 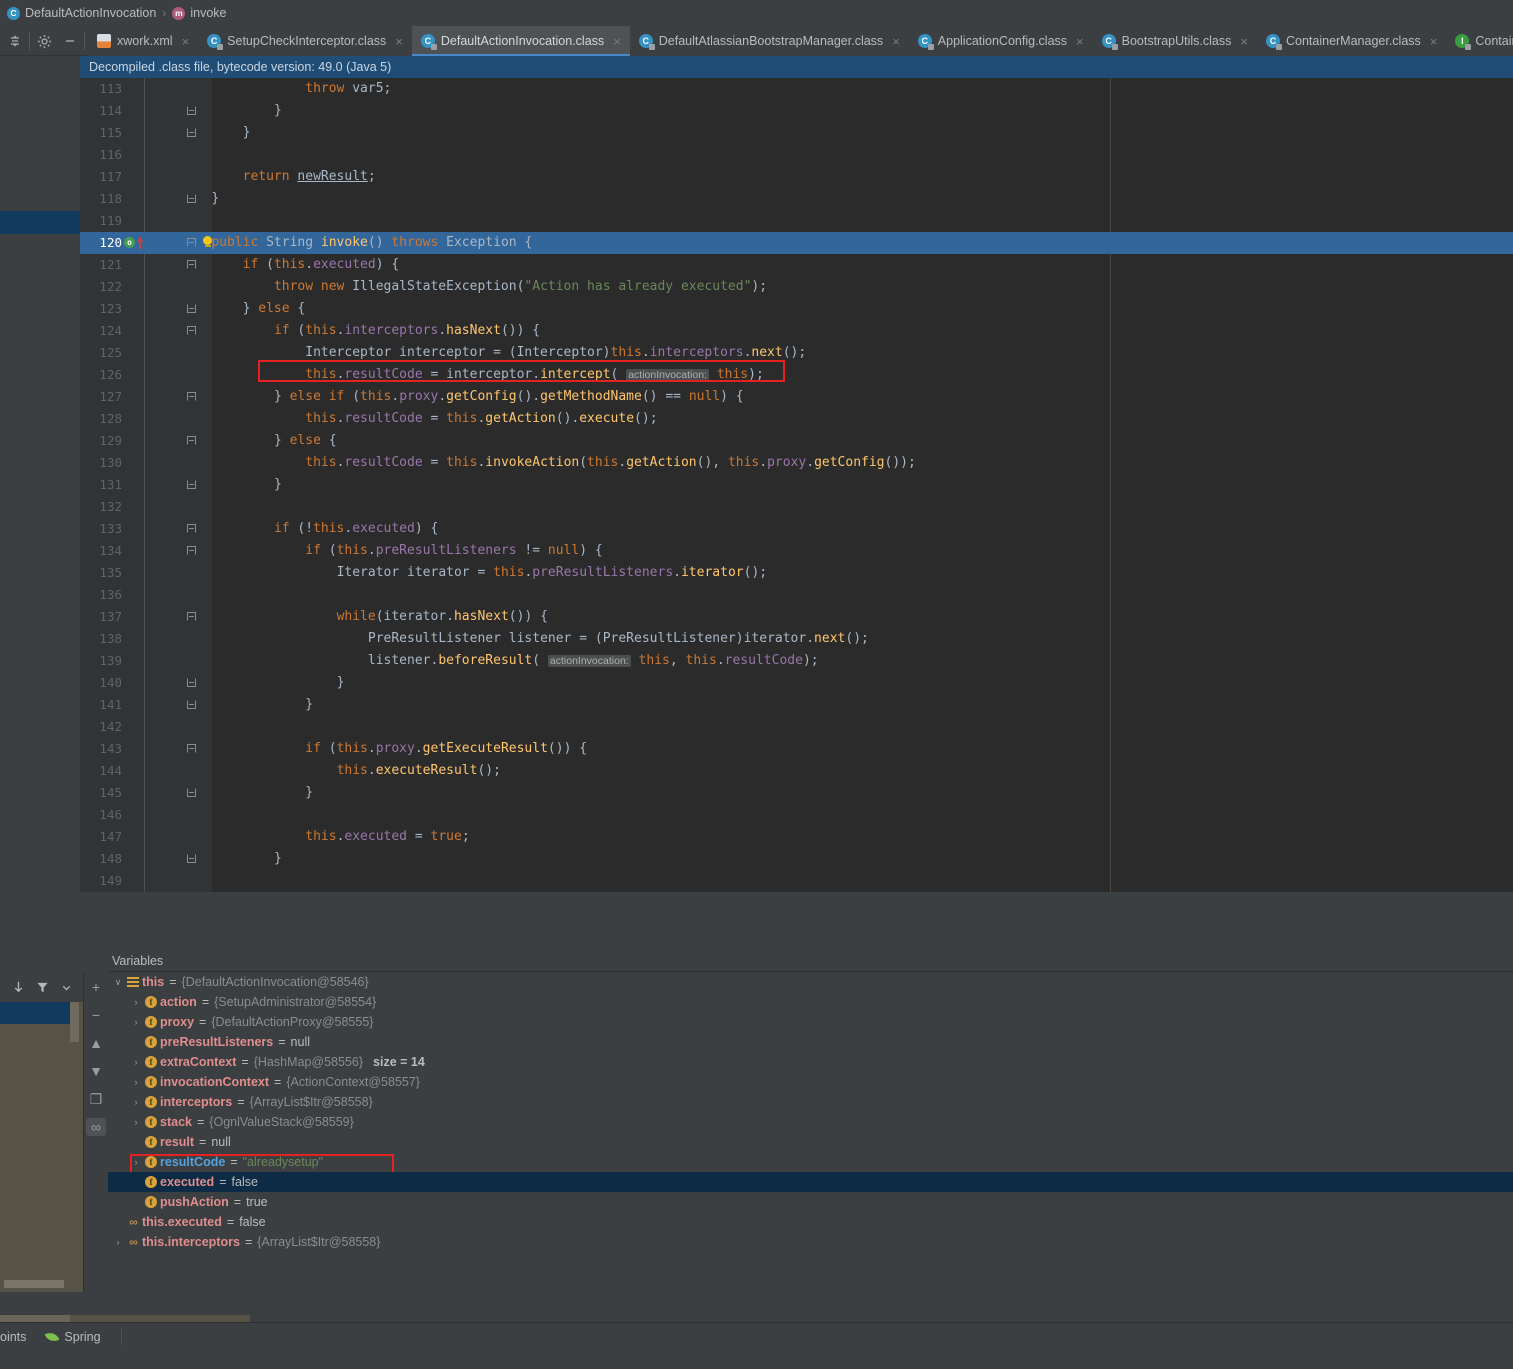 What do you see at coordinates (796, 859) in the screenshot?
I see `code-line: 148 }` at bounding box center [796, 859].